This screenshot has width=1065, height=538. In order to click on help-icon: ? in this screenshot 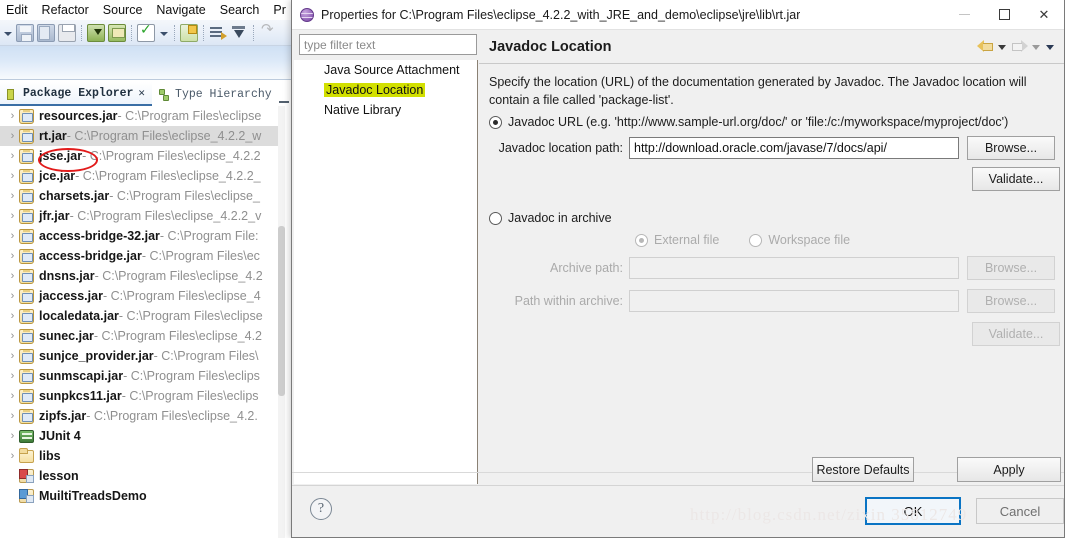, I will do `click(321, 509)`.